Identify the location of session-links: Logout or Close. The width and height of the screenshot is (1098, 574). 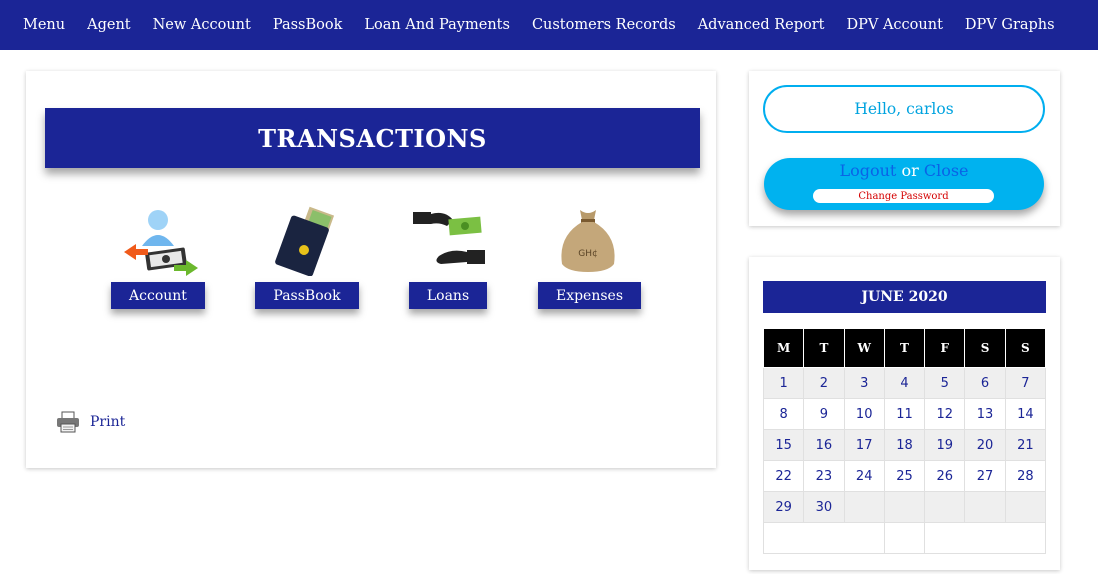
(904, 170).